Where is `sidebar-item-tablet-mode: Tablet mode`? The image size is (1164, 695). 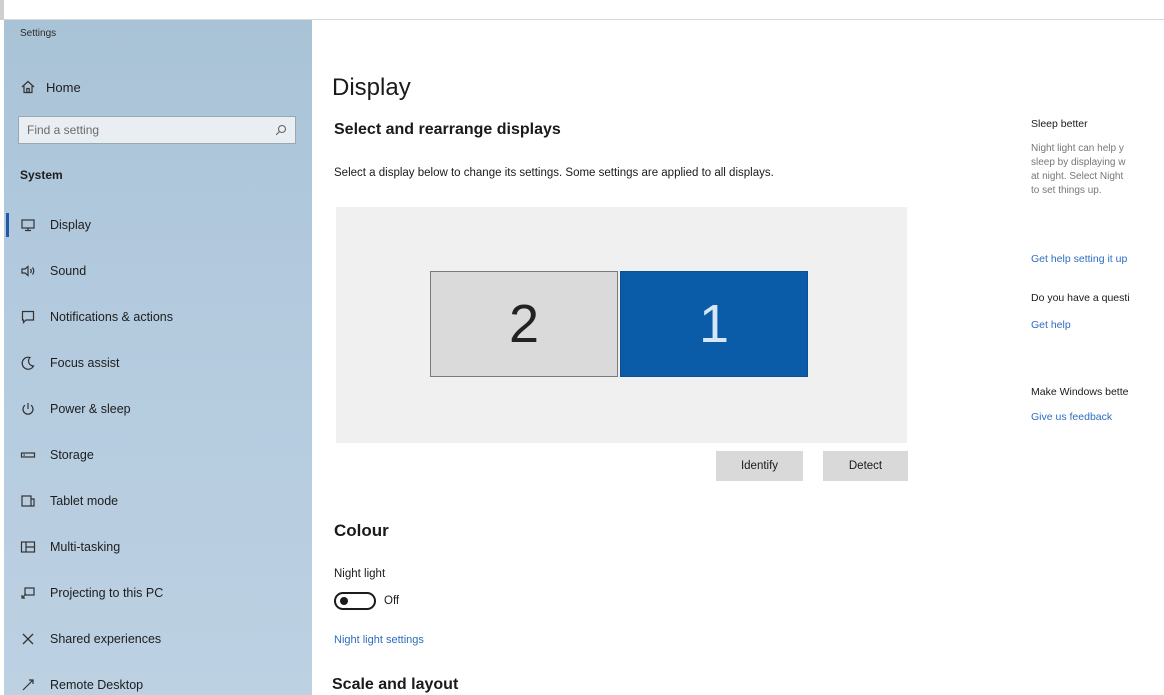 sidebar-item-tablet-mode: Tablet mode is located at coordinates (158, 501).